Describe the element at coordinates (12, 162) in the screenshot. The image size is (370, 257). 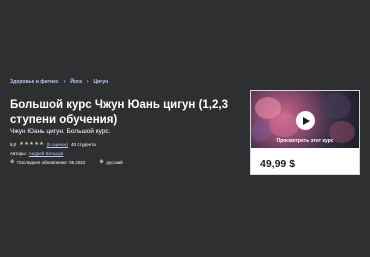
I see `update-alert-icon: ⊛` at that location.